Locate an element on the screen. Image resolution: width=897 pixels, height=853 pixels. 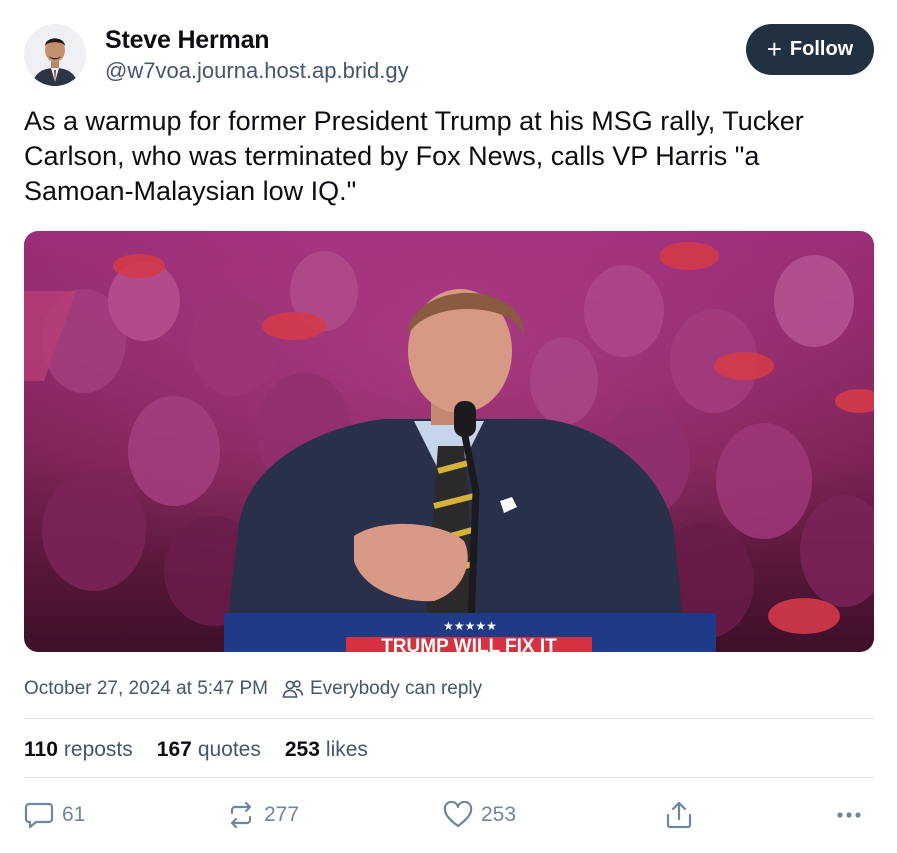
reposts-label: reposts is located at coordinates (98, 749).